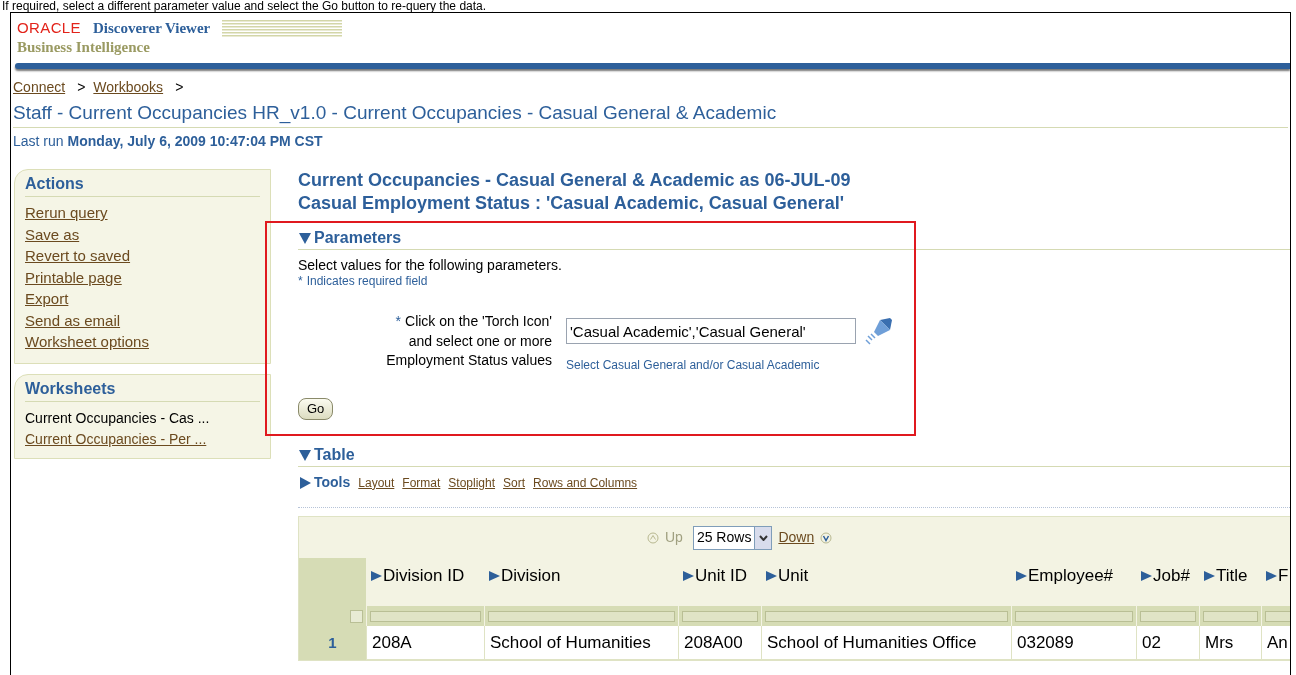 This screenshot has width=1296, height=675. Describe the element at coordinates (525, 576) in the screenshot. I see `column-header: Division` at that location.